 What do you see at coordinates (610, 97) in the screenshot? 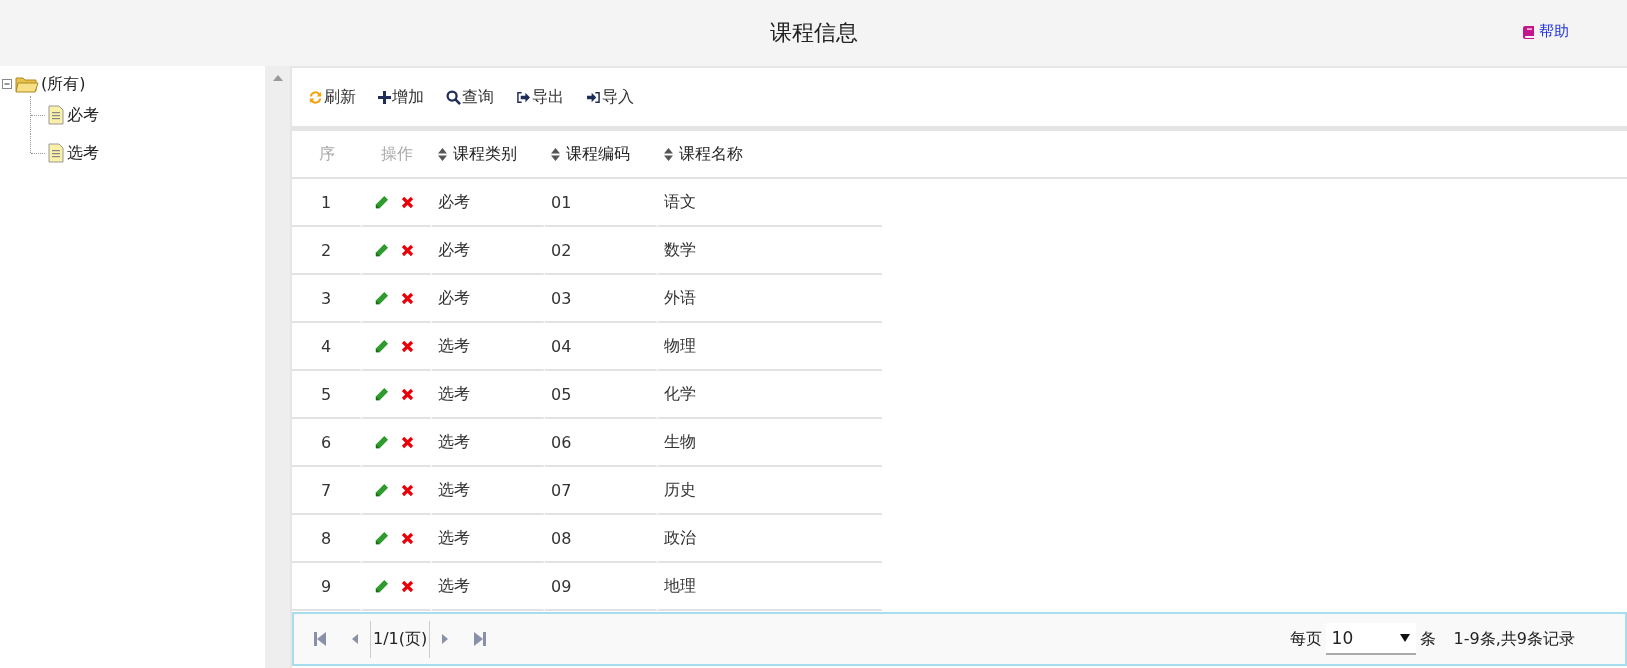
I see `import-button: 导入` at bounding box center [610, 97].